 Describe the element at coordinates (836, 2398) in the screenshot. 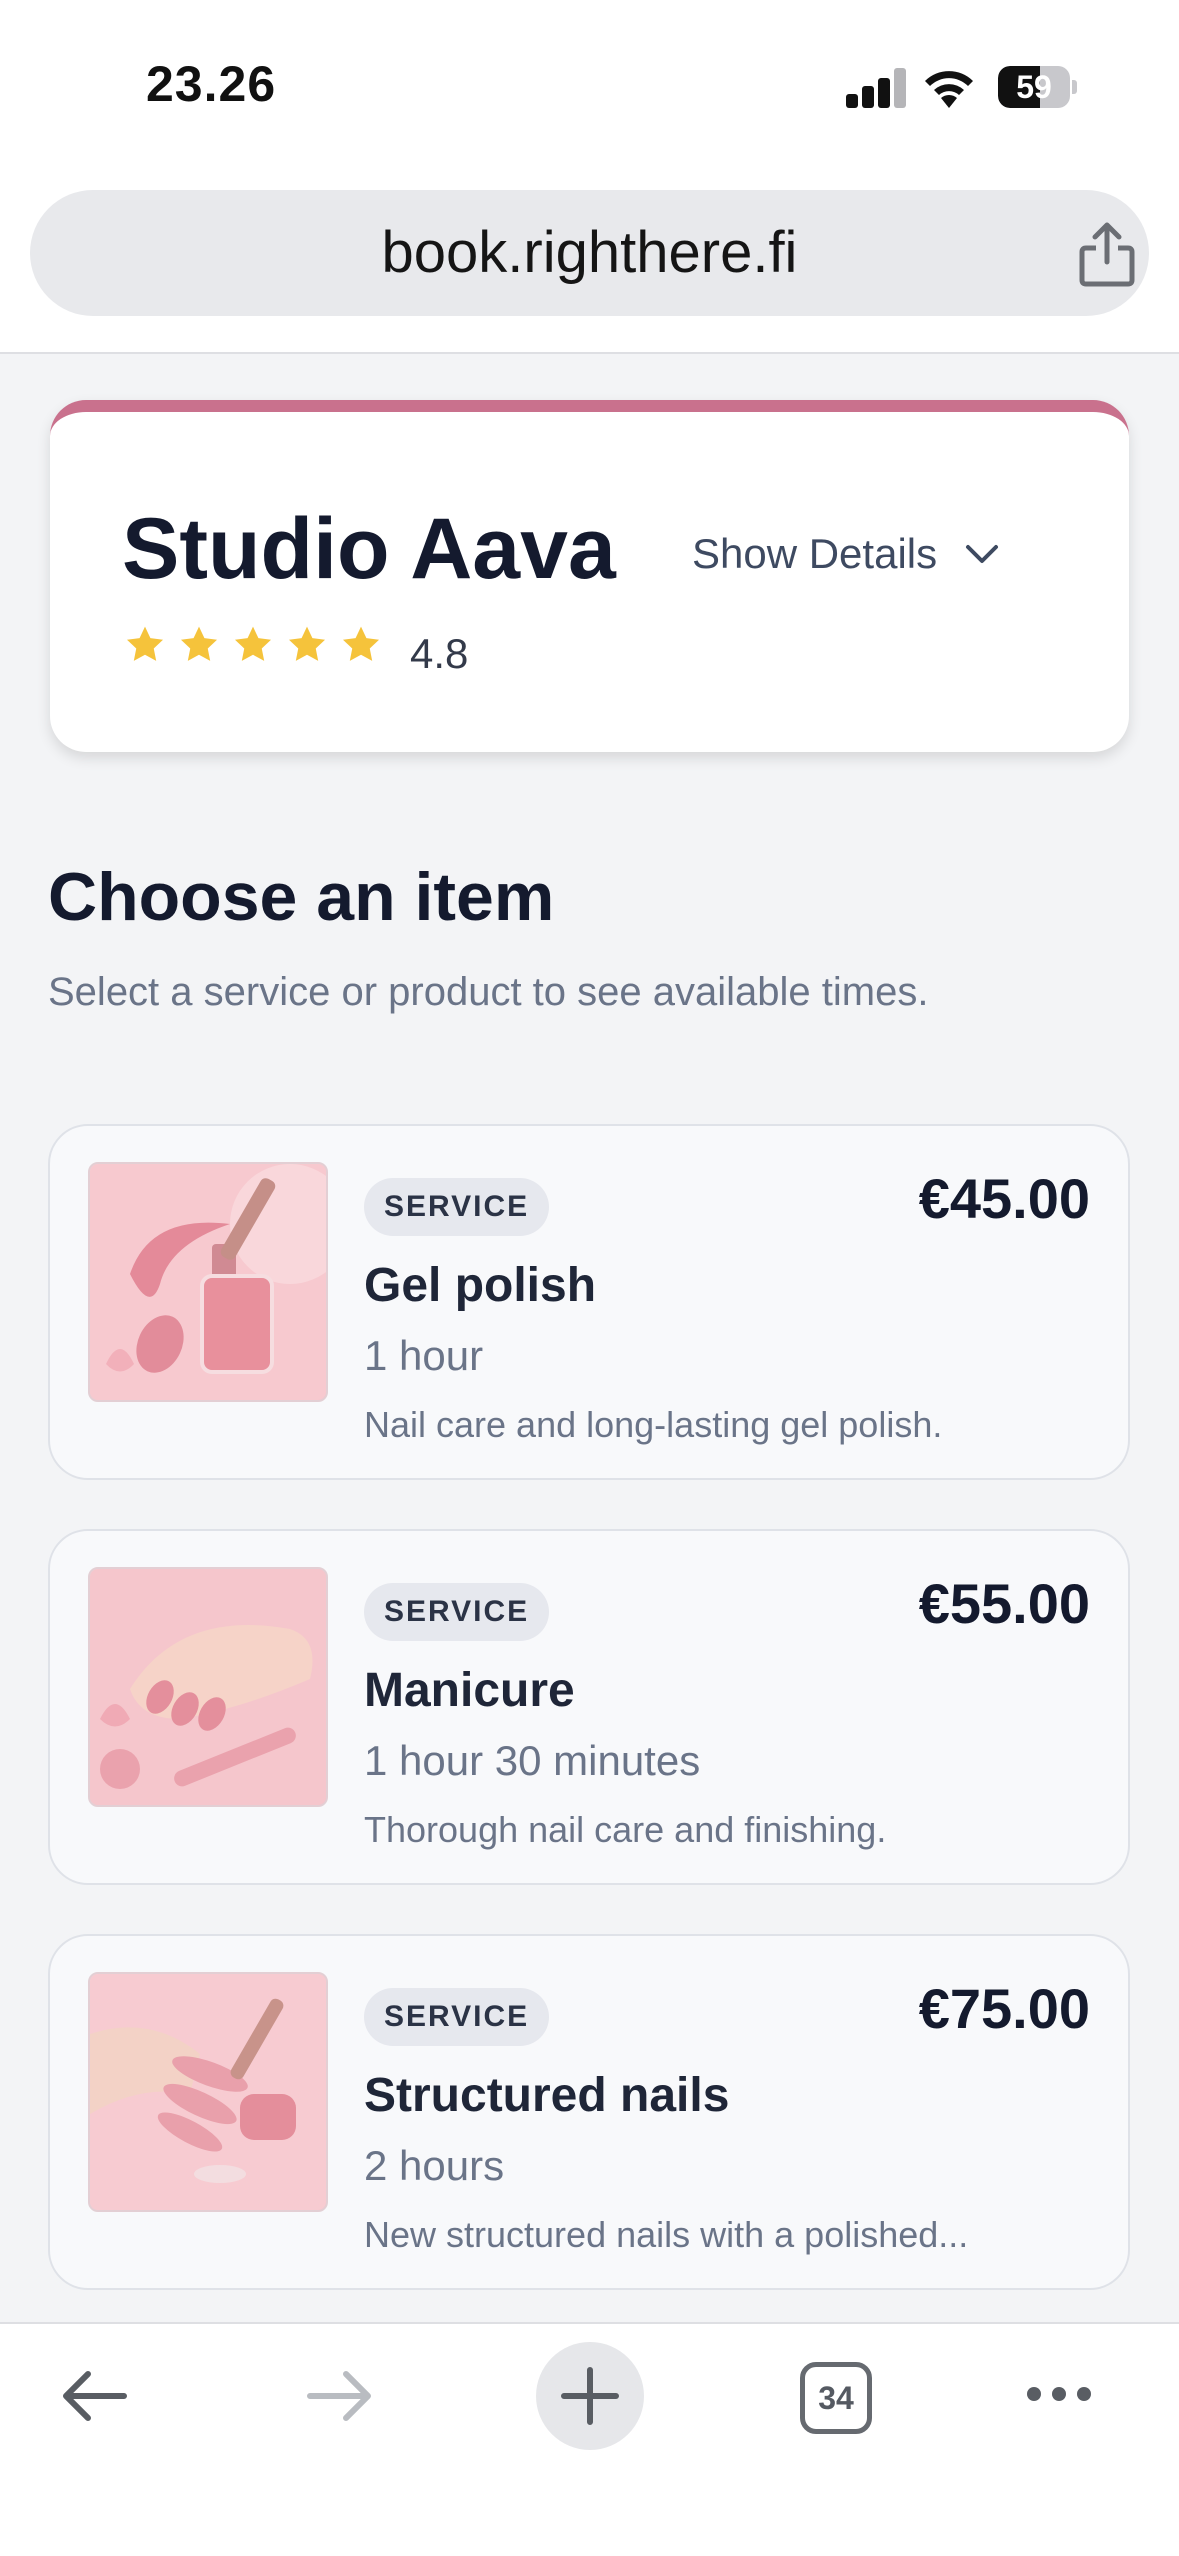

I see `tab-count-button: 34` at that location.